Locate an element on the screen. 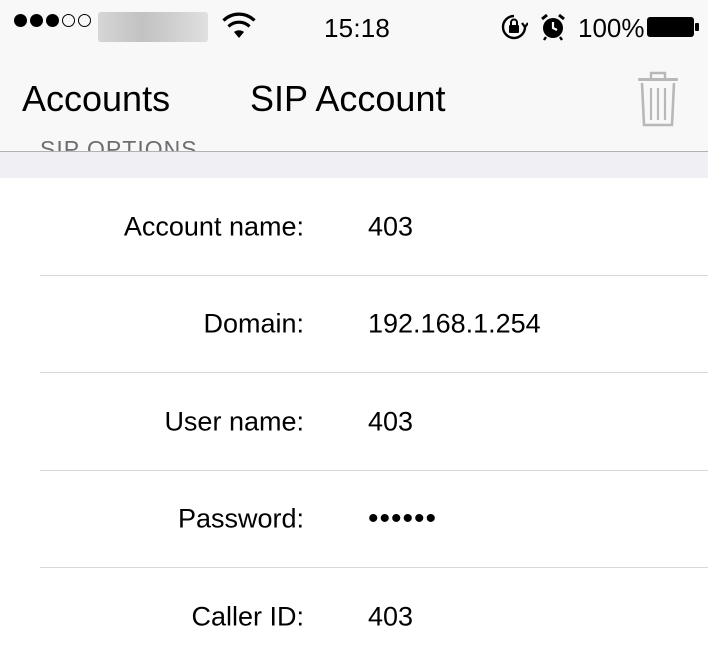 The height and width of the screenshot is (658, 708). wifi-icon is located at coordinates (239, 25).